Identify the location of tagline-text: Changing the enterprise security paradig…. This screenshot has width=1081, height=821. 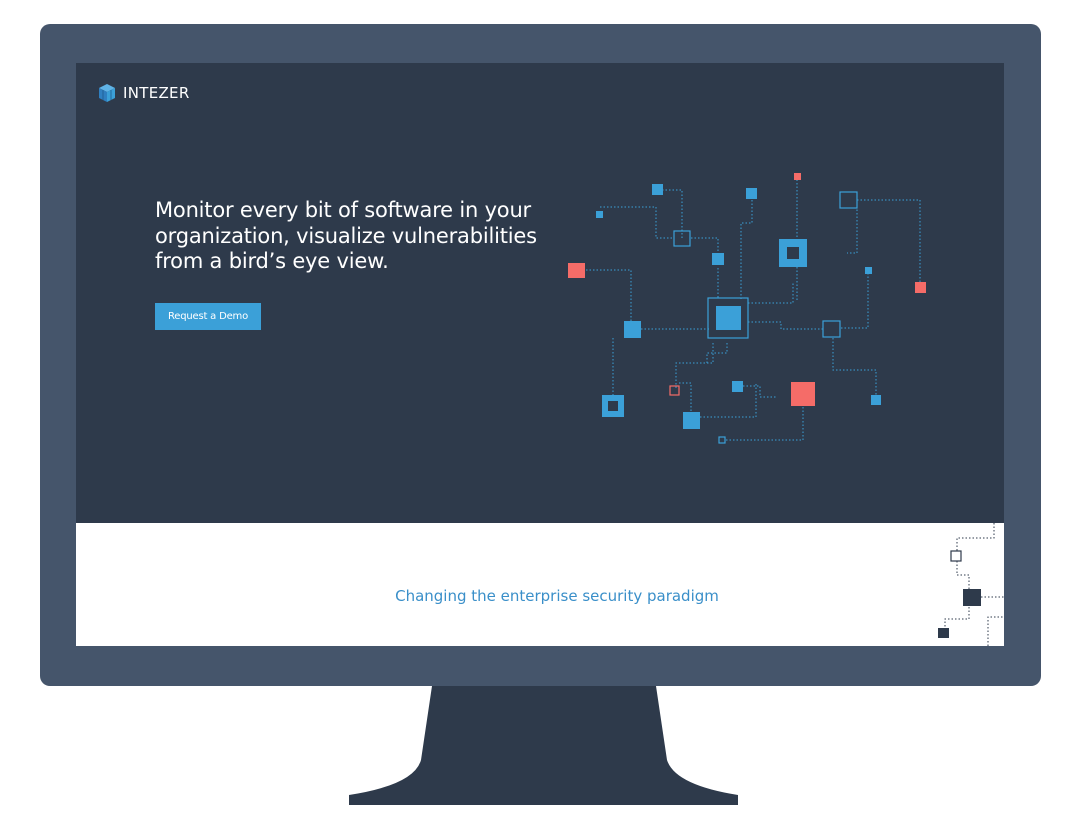
(557, 596).